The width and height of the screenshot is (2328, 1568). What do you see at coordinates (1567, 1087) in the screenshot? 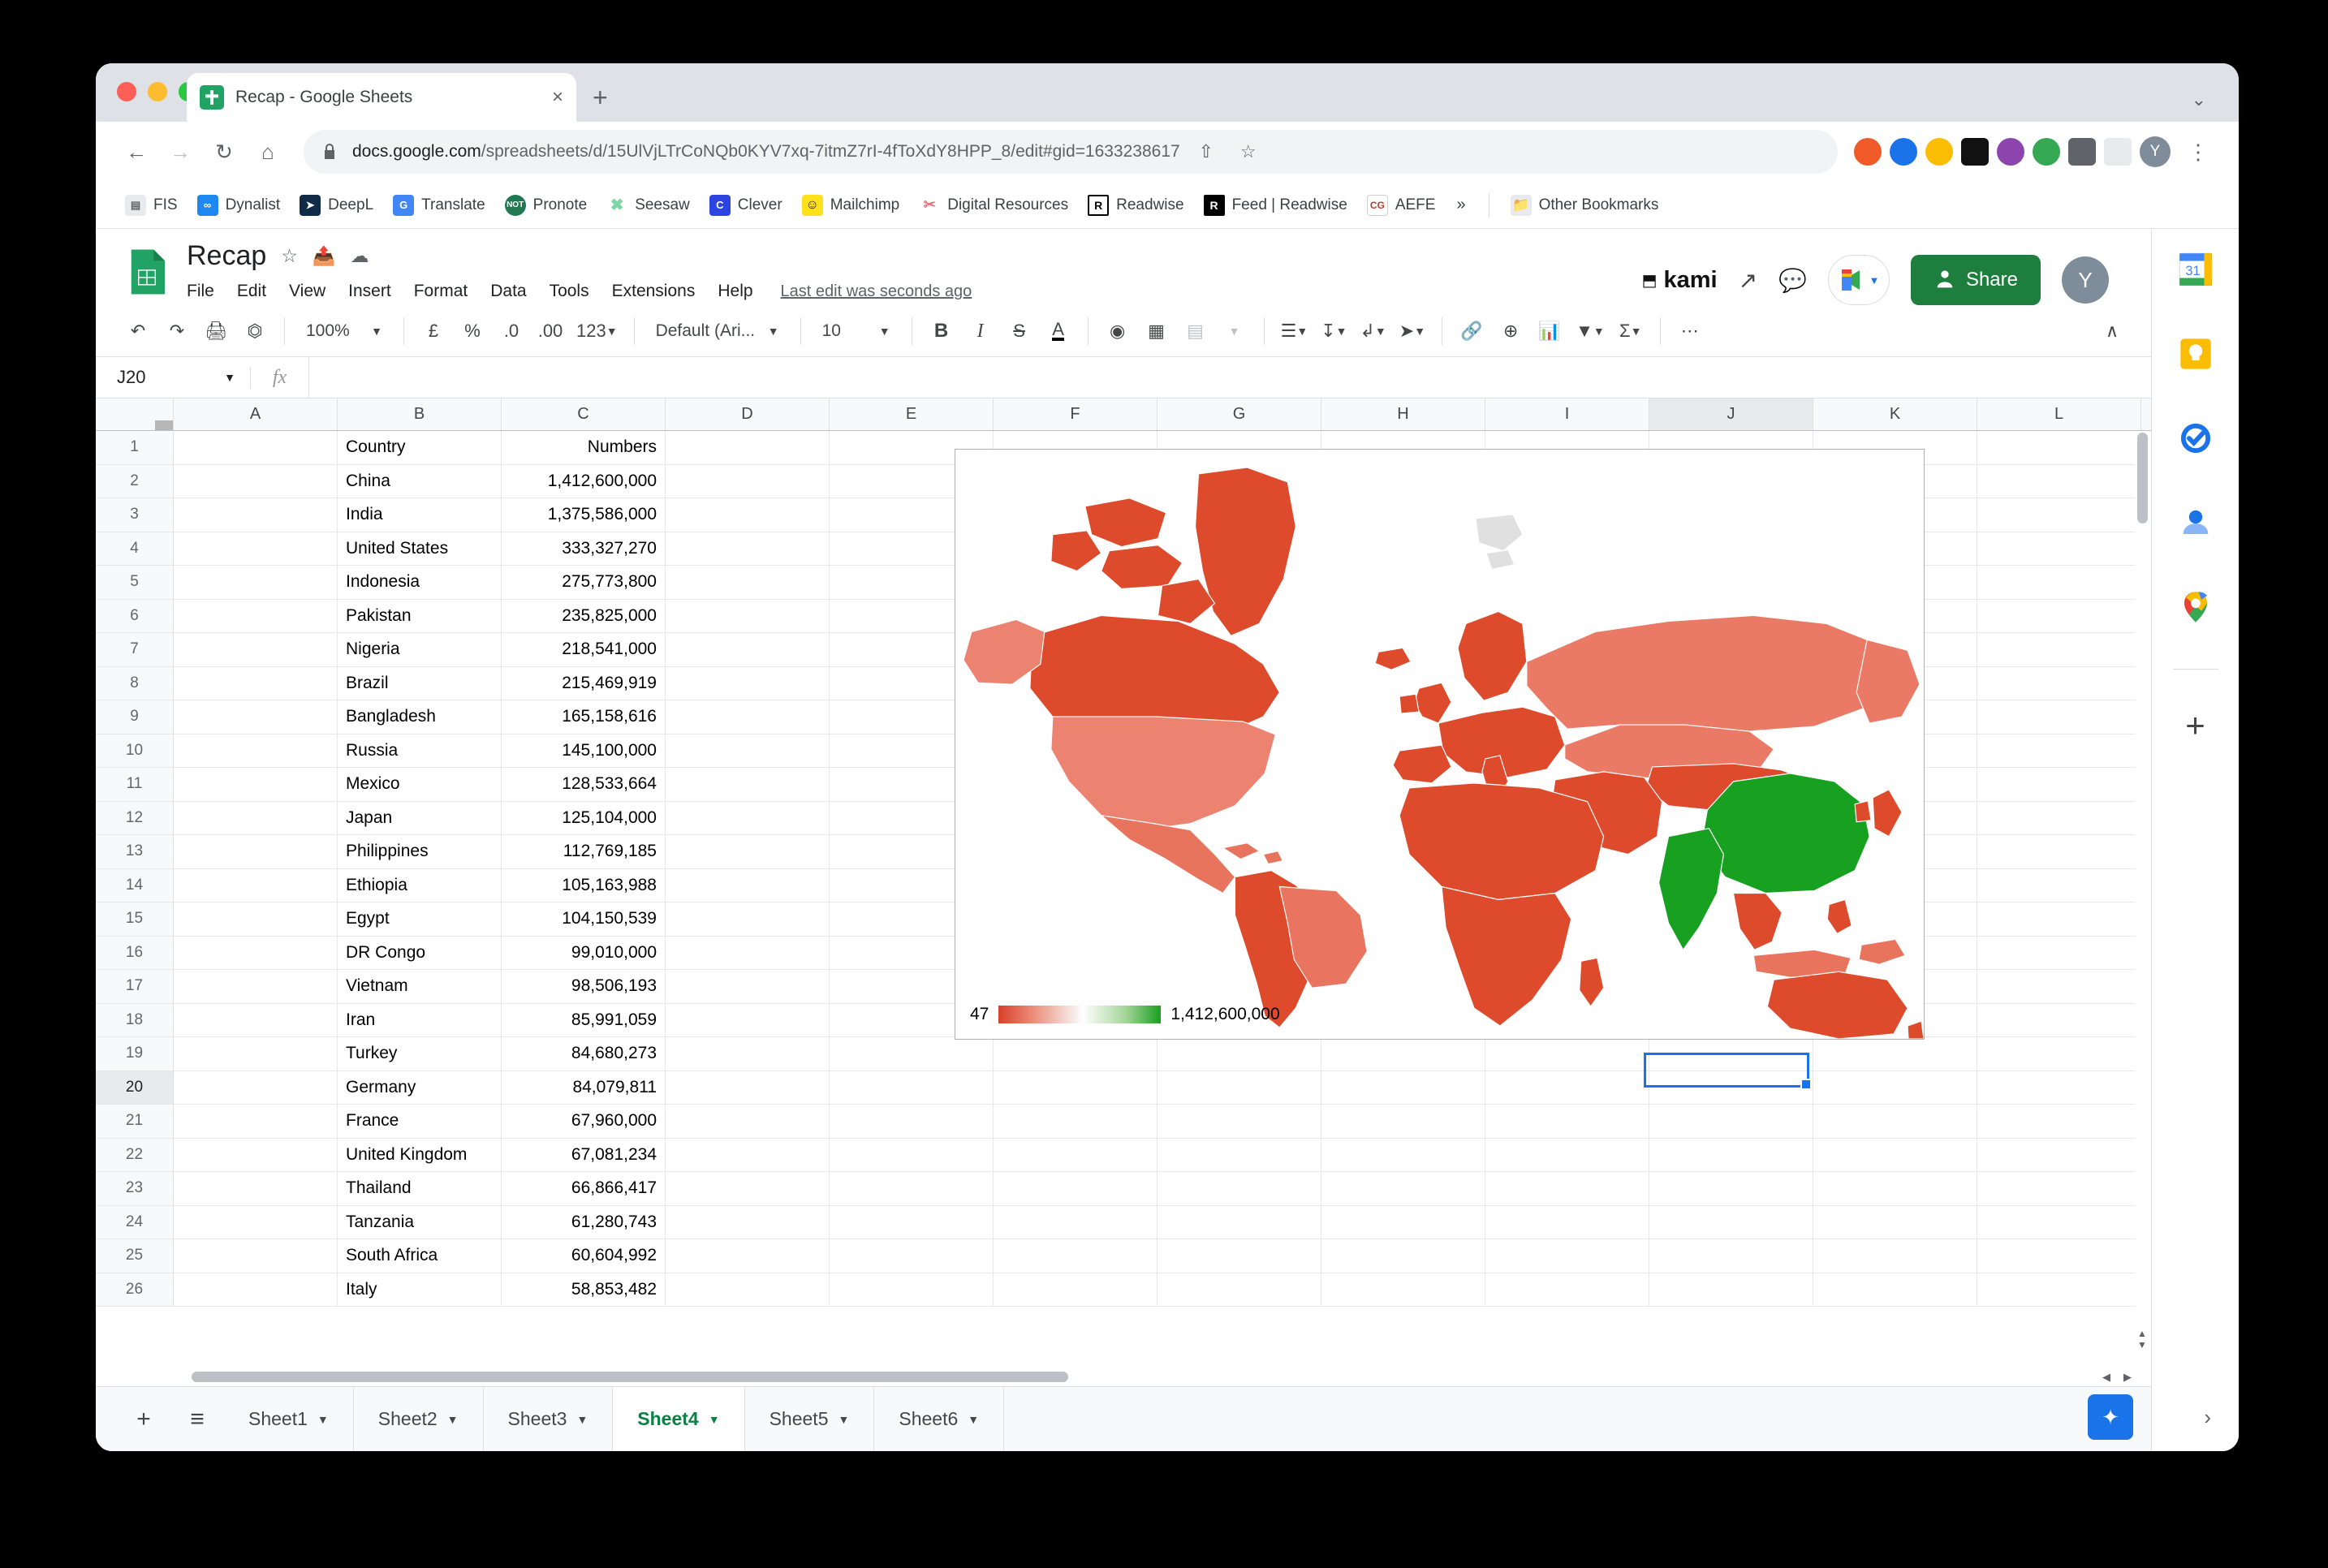
I see `cell-I20` at bounding box center [1567, 1087].